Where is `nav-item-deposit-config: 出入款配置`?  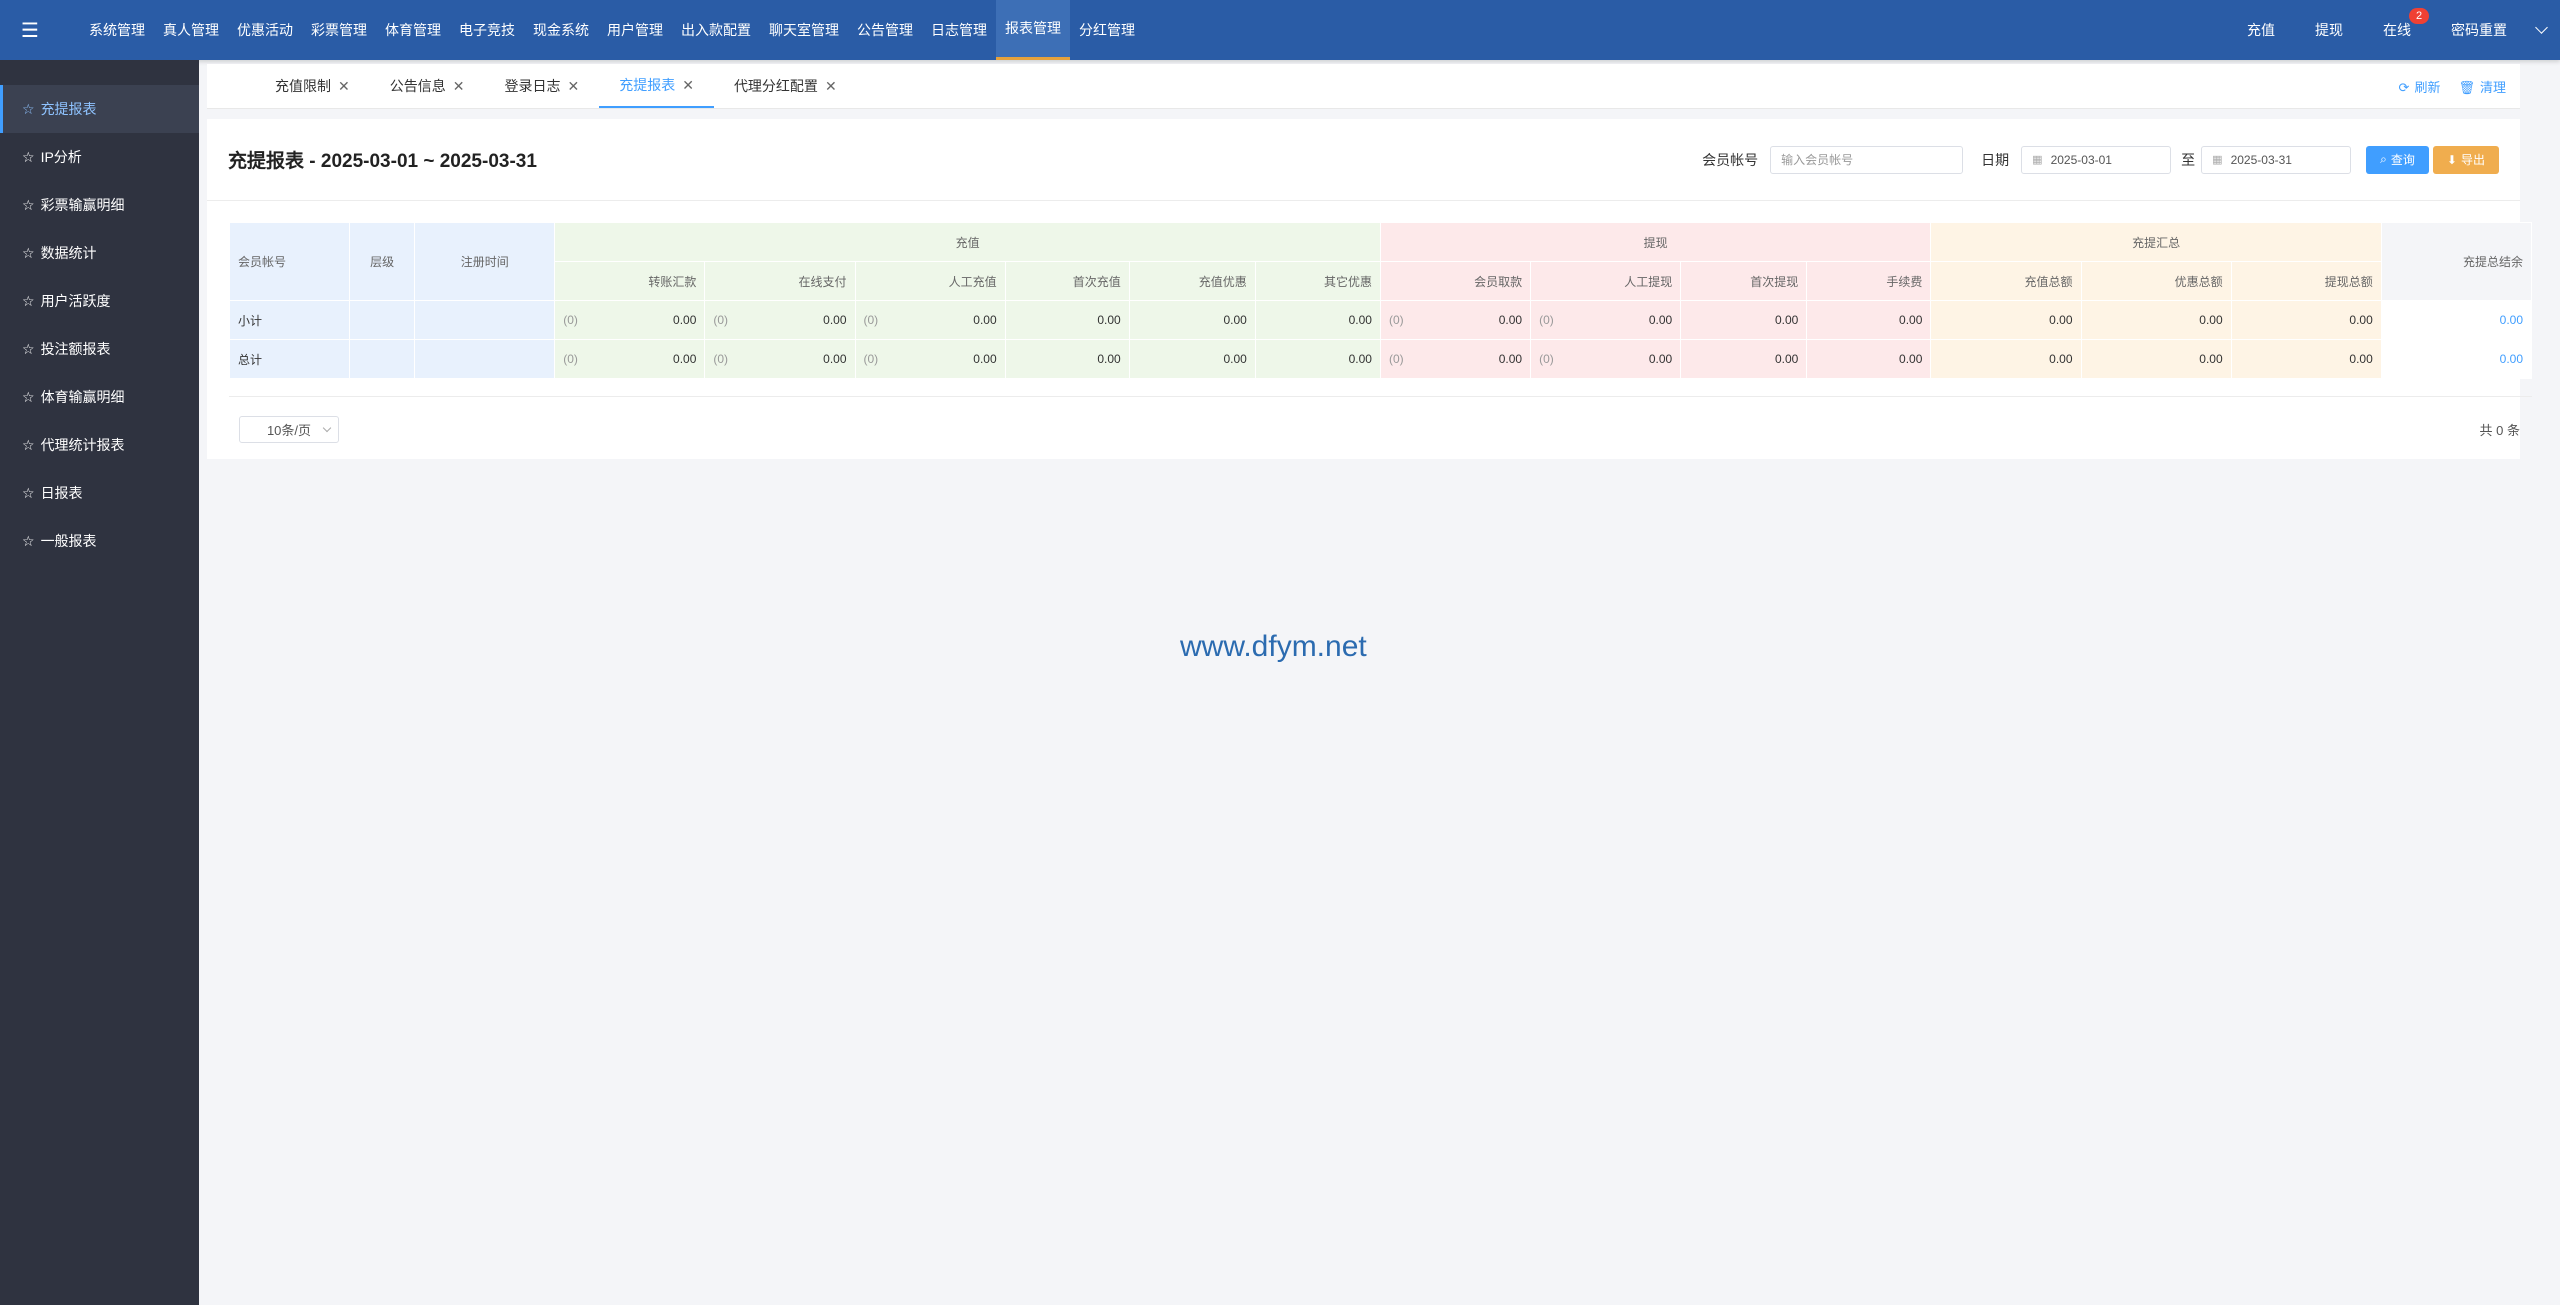
nav-item-deposit-config: 出入款配置 is located at coordinates (716, 30).